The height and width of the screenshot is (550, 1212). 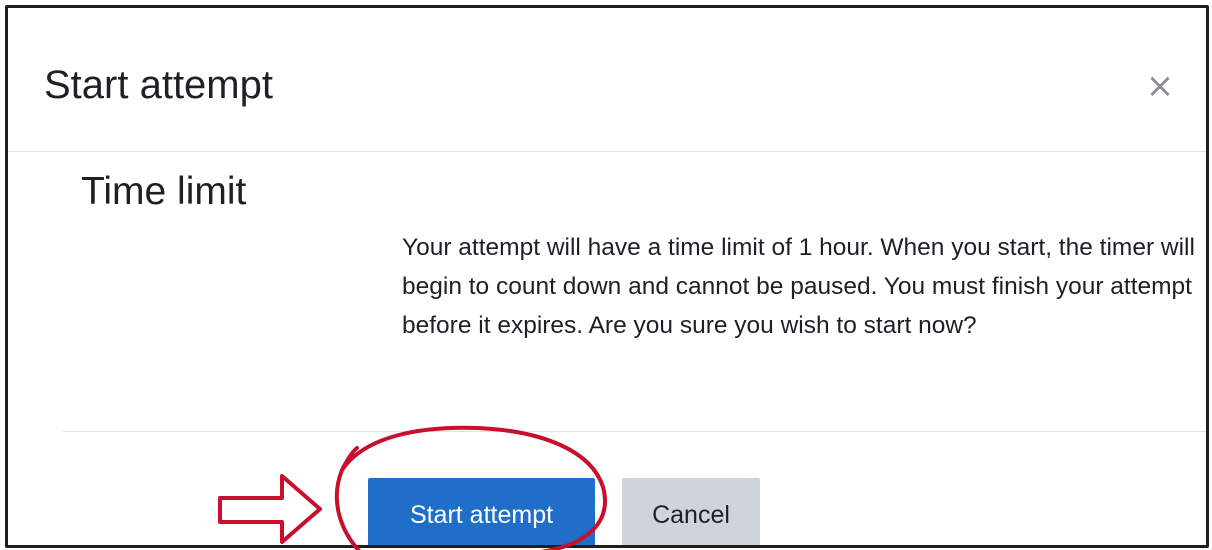 I want to click on close-icon: ×, so click(x=1160, y=86).